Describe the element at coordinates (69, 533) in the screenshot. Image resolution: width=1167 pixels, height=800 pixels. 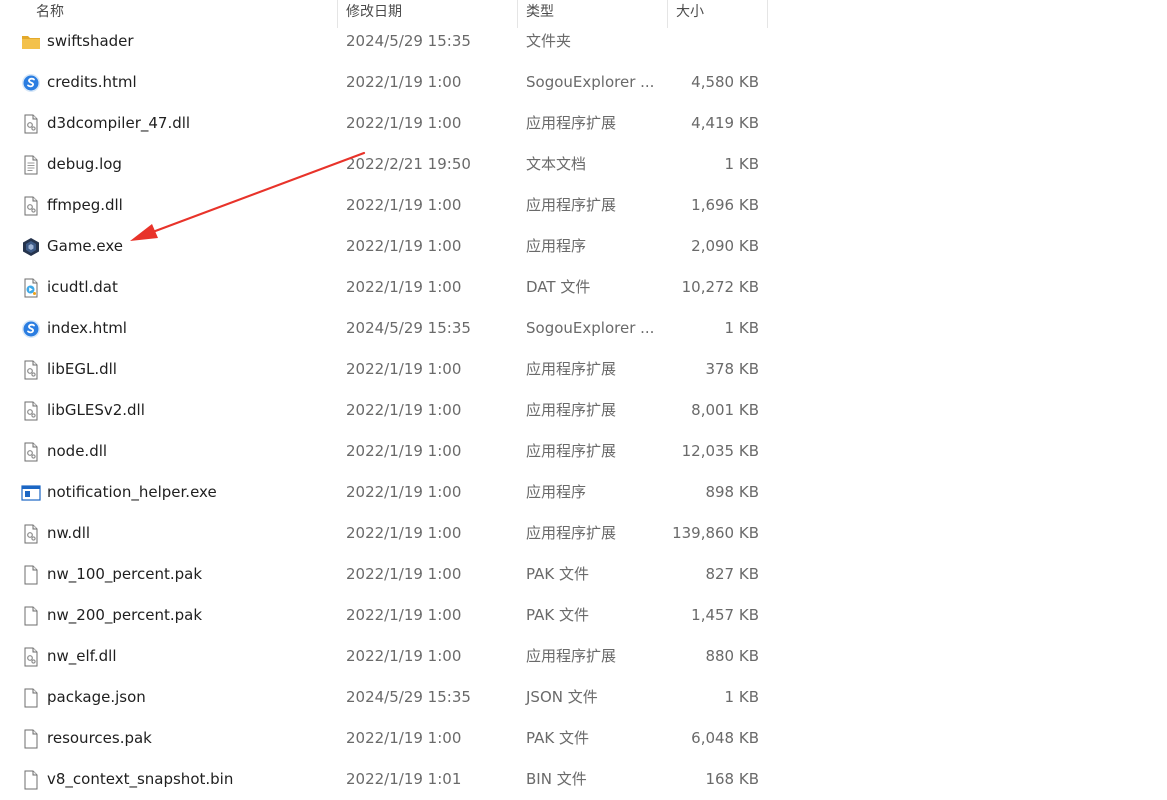
I see `file-name: nw.dll` at that location.